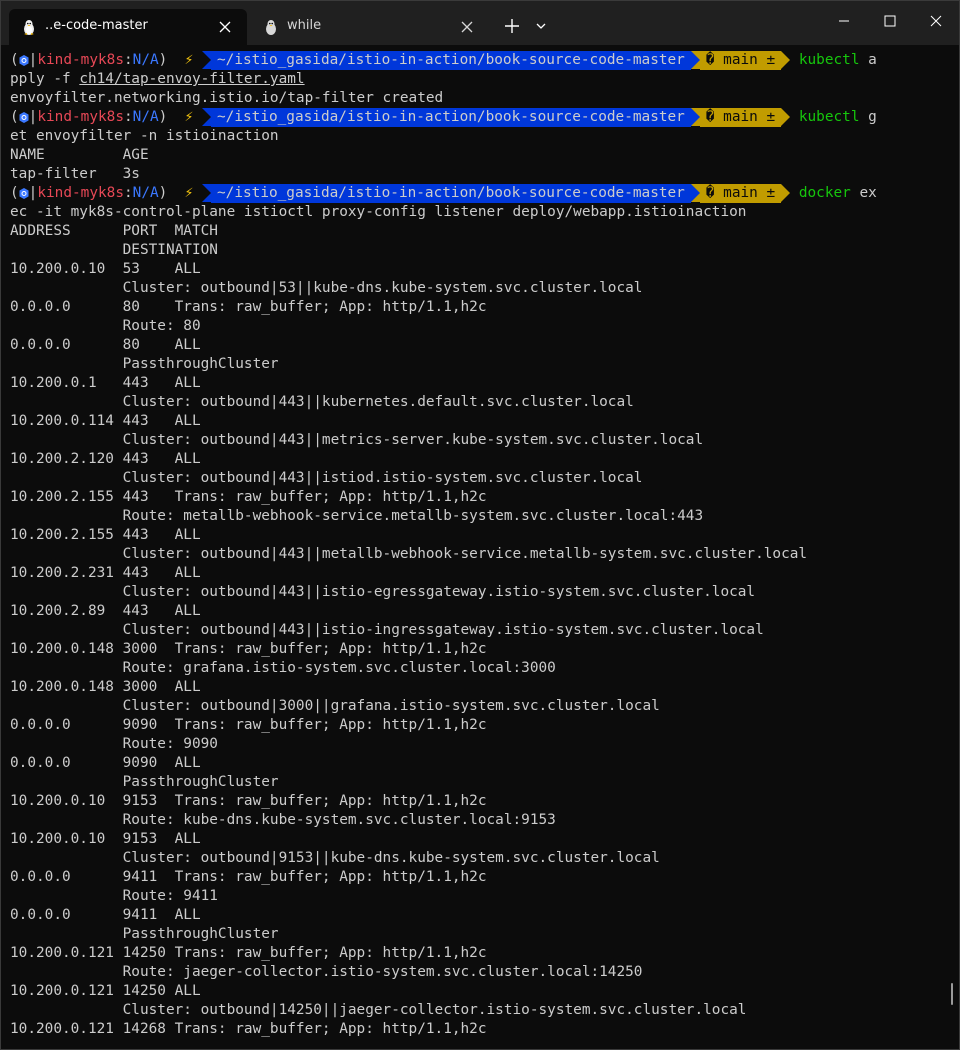  I want to click on output-line: 10.200.0.121 14250 ALL, so click(105, 991).